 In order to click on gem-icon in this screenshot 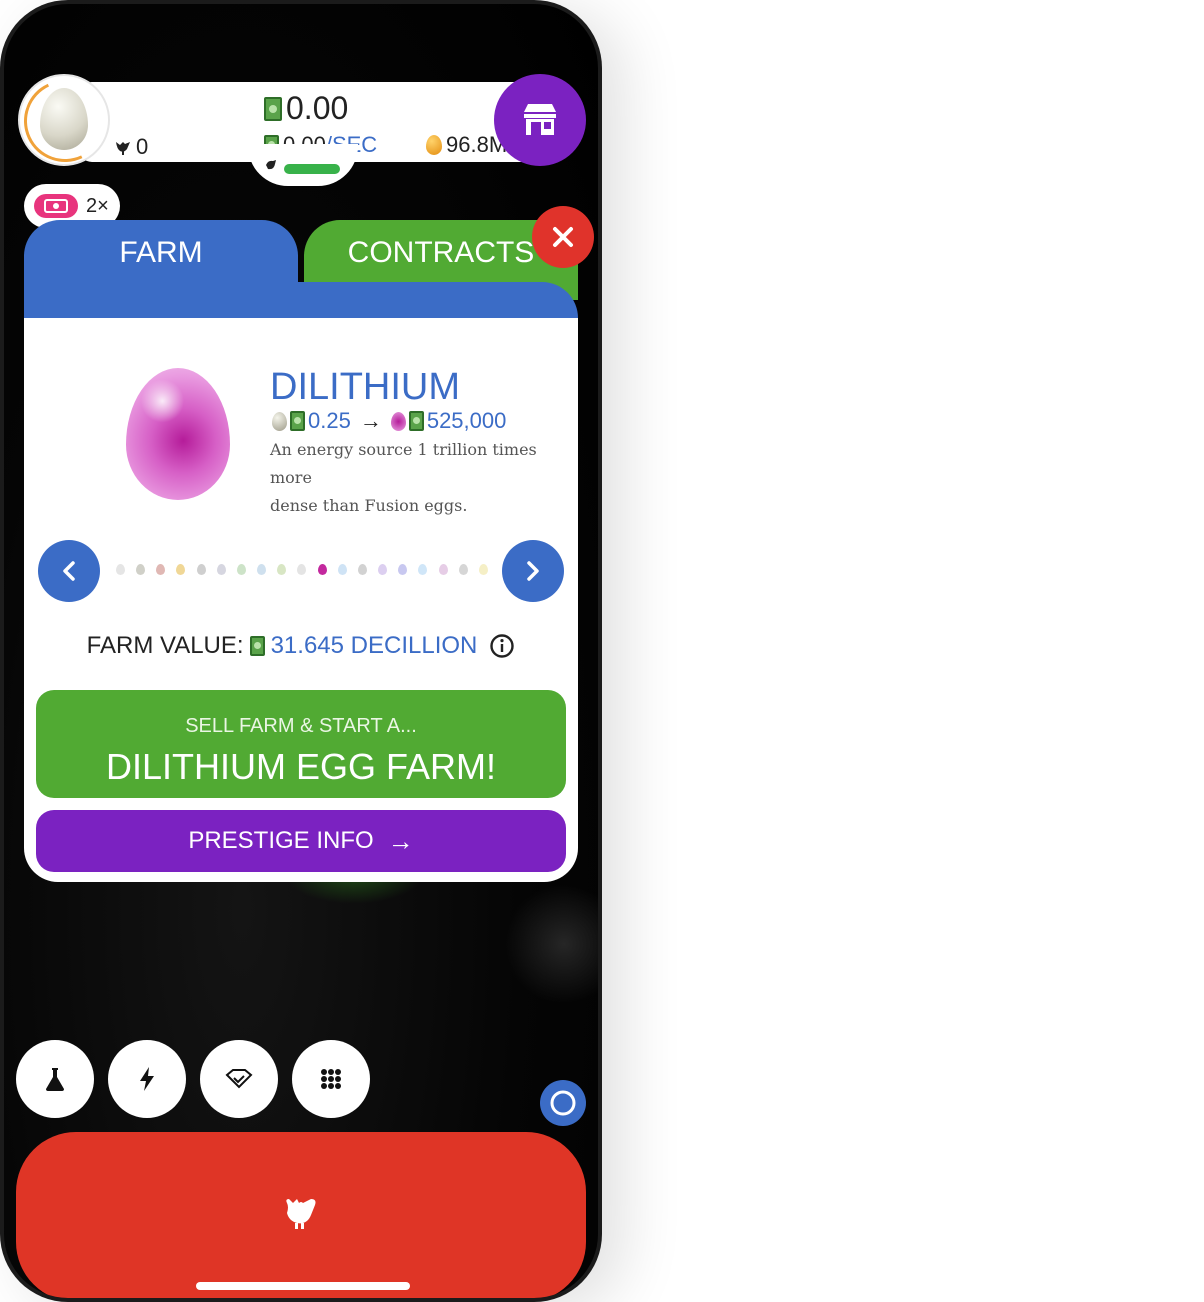, I will do `click(239, 1079)`.